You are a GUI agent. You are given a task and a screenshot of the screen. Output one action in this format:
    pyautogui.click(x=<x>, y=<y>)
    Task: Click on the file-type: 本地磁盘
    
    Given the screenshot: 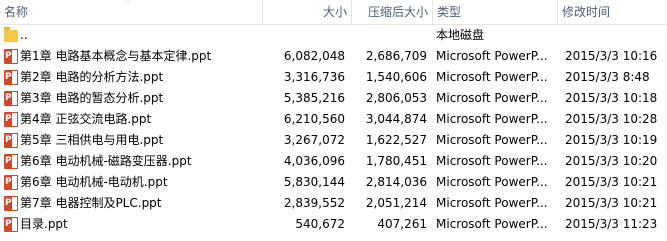 What is the action you would take?
    pyautogui.click(x=460, y=35)
    